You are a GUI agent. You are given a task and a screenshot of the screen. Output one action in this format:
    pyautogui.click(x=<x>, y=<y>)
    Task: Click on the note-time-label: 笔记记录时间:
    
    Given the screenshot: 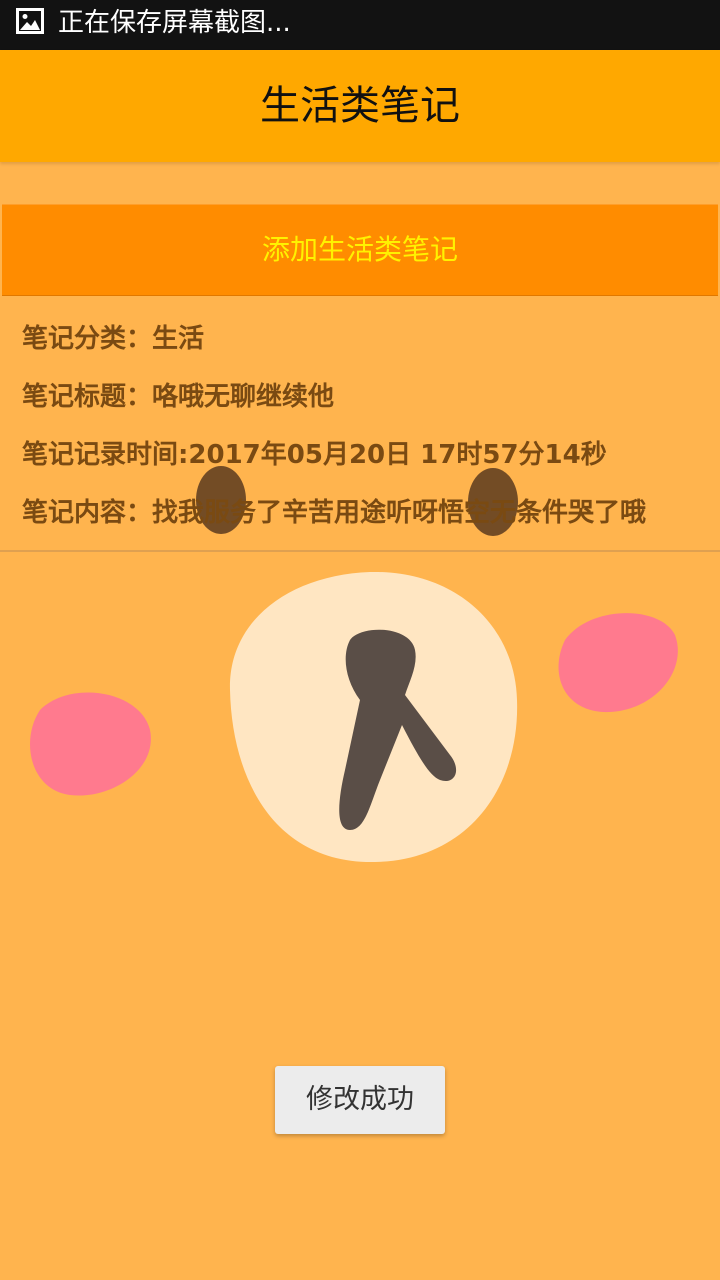 What is the action you would take?
    pyautogui.click(x=105, y=455)
    